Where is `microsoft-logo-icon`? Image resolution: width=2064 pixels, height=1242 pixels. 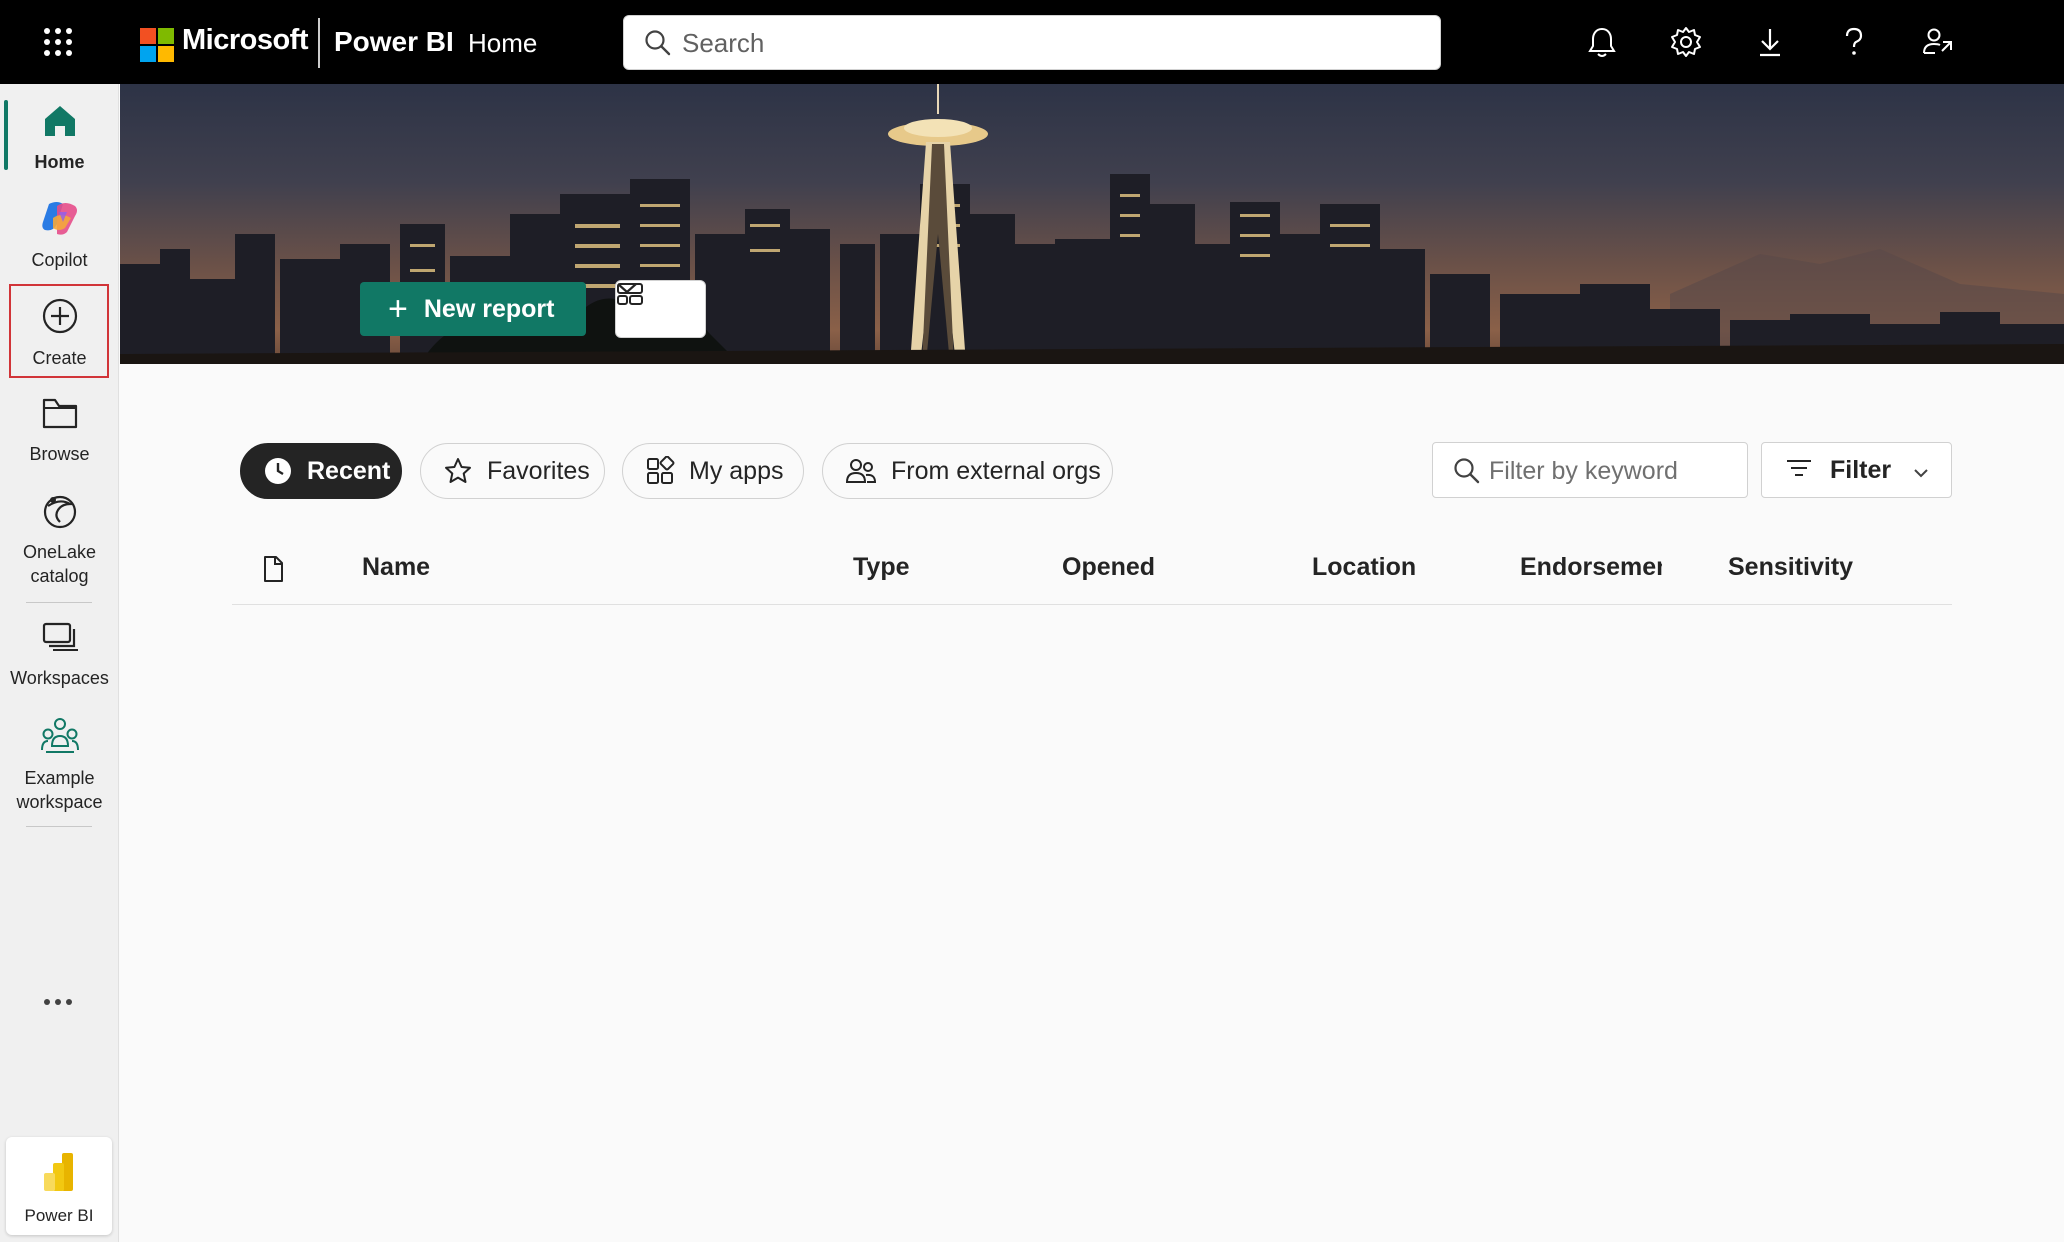 microsoft-logo-icon is located at coordinates (157, 45).